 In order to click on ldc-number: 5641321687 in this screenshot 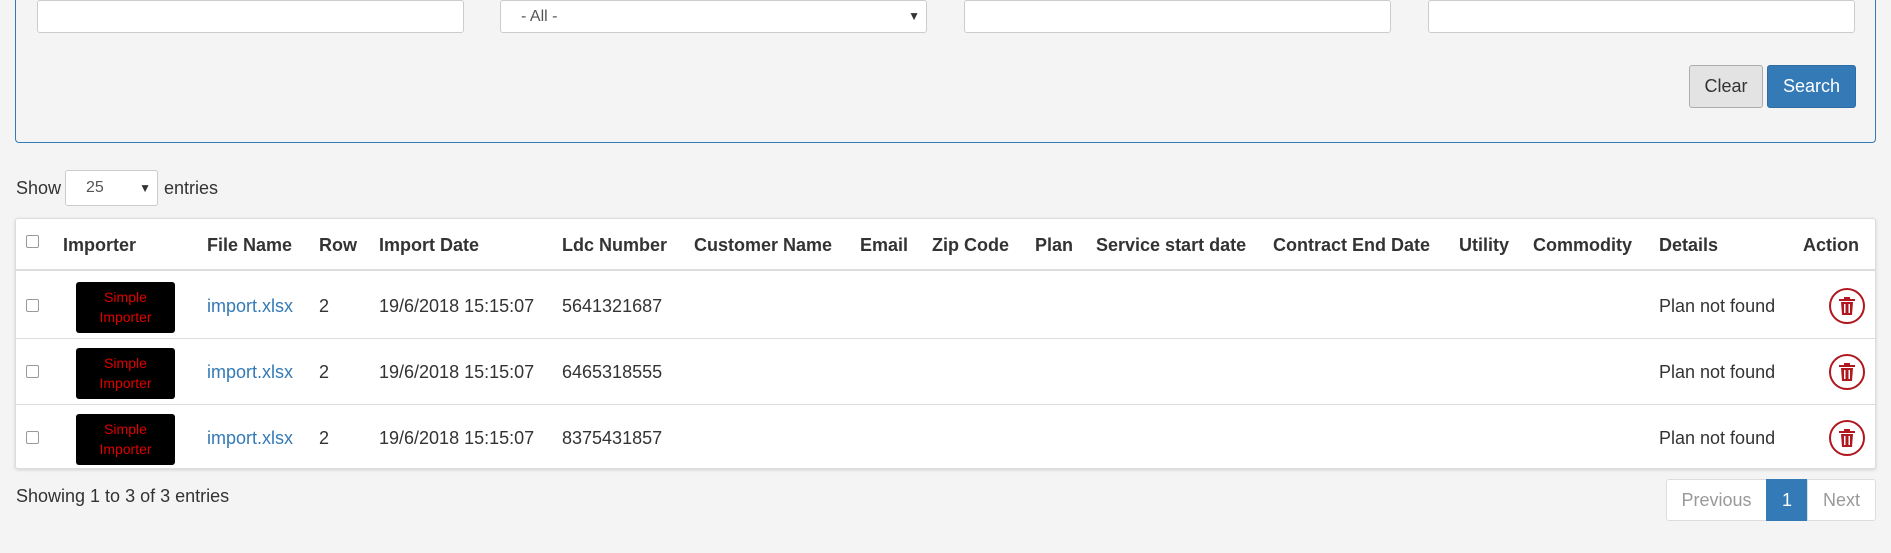, I will do `click(612, 306)`.